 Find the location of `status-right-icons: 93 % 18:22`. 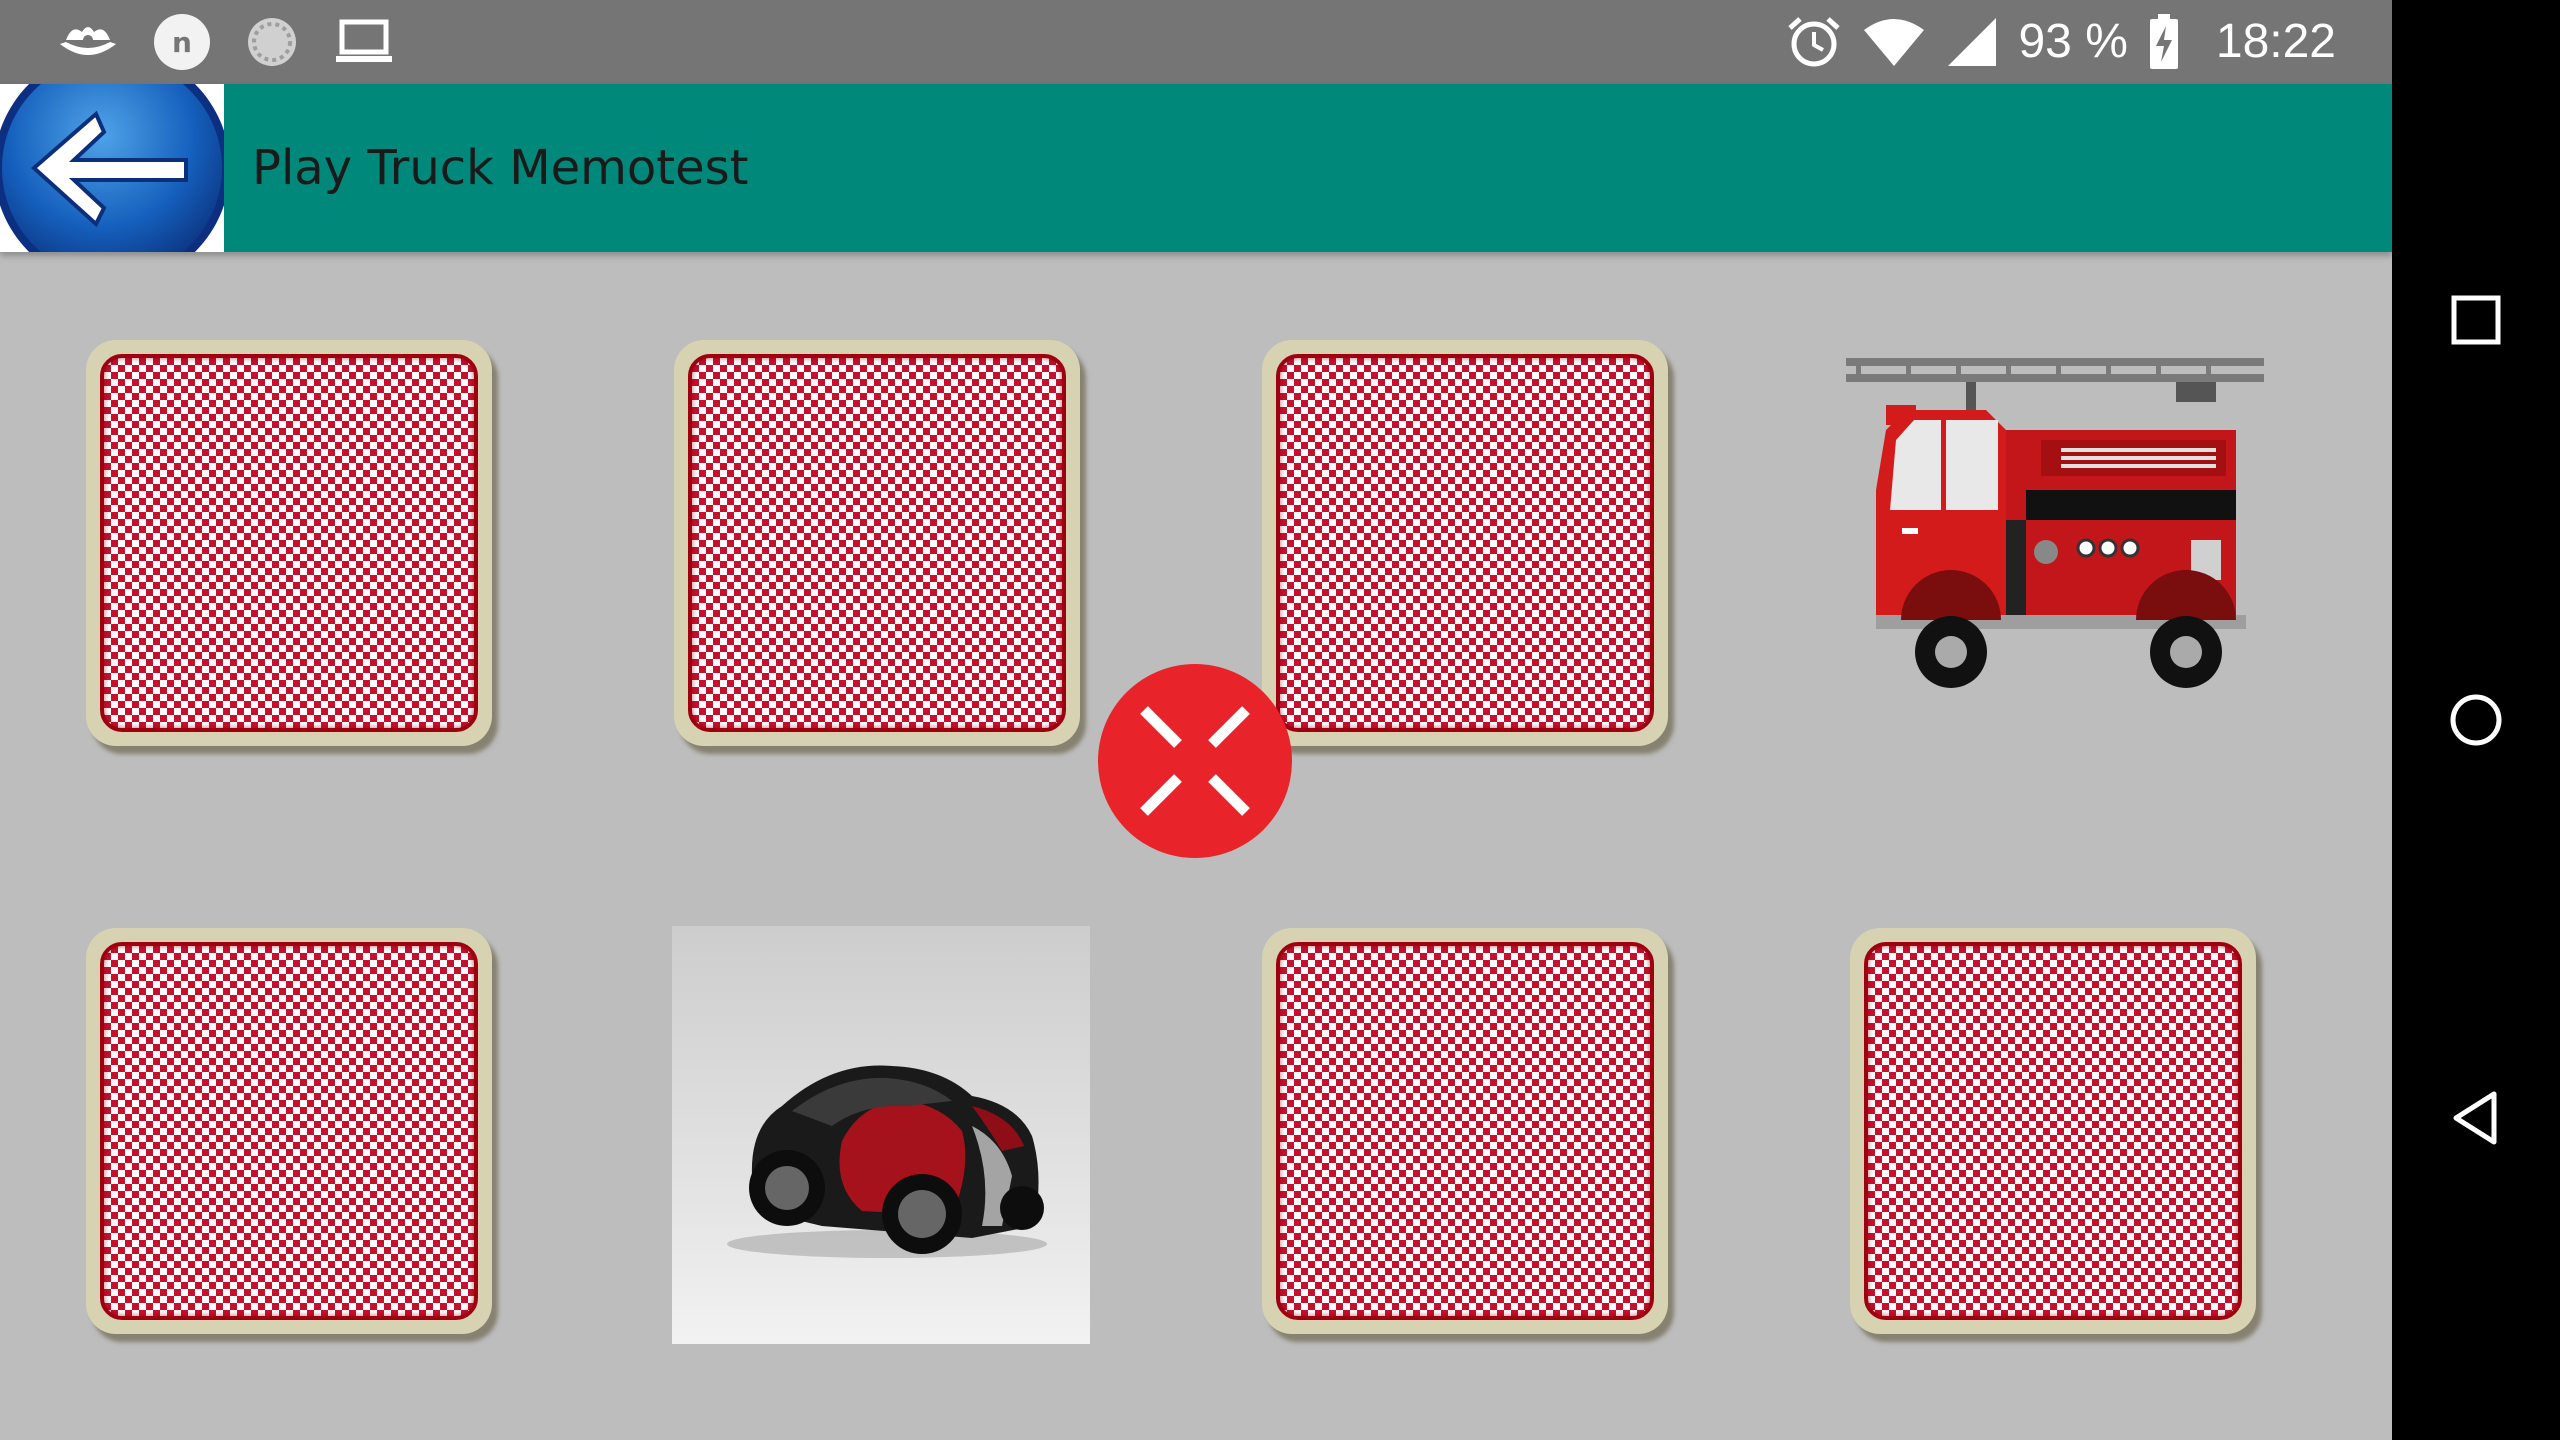

status-right-icons: 93 % 18:22 is located at coordinates (2061, 42).